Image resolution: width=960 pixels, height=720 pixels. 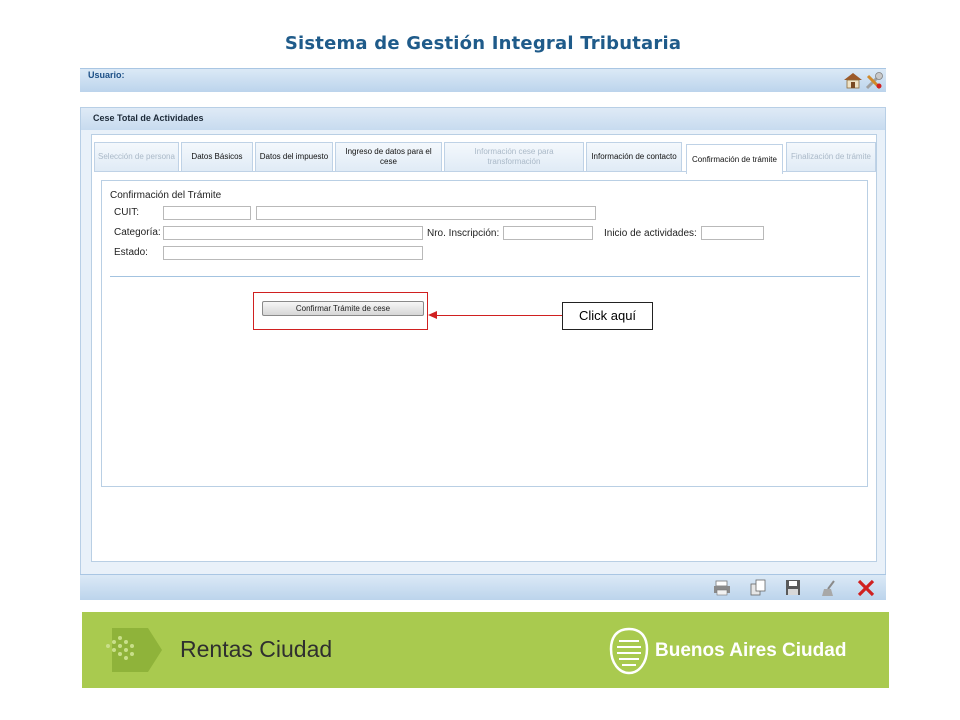 What do you see at coordinates (293, 233) in the screenshot?
I see `categoria-field` at bounding box center [293, 233].